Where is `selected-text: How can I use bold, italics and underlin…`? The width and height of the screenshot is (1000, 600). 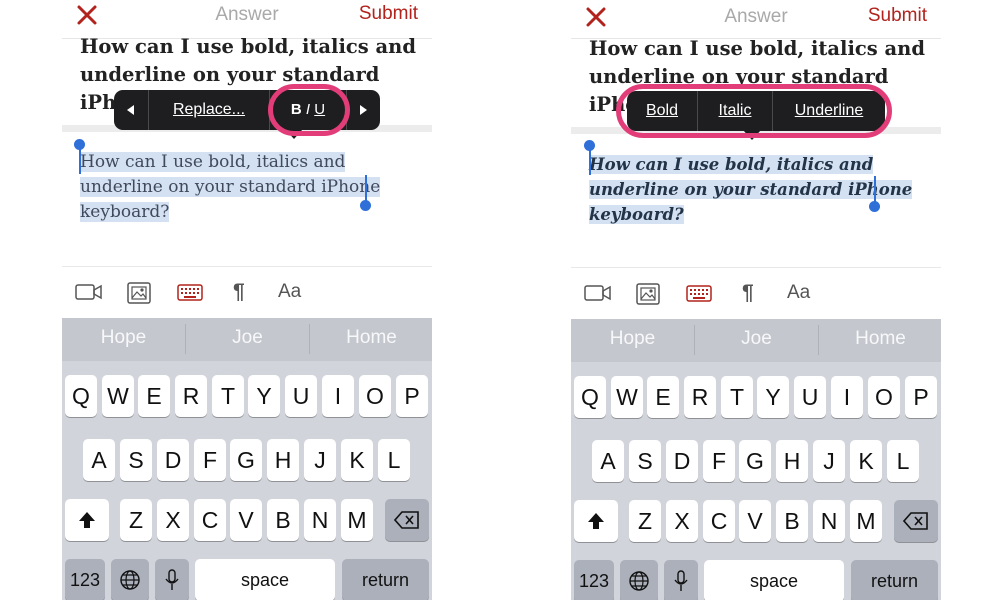 selected-text: How can I use bold, italics and underlin… is located at coordinates (230, 187).